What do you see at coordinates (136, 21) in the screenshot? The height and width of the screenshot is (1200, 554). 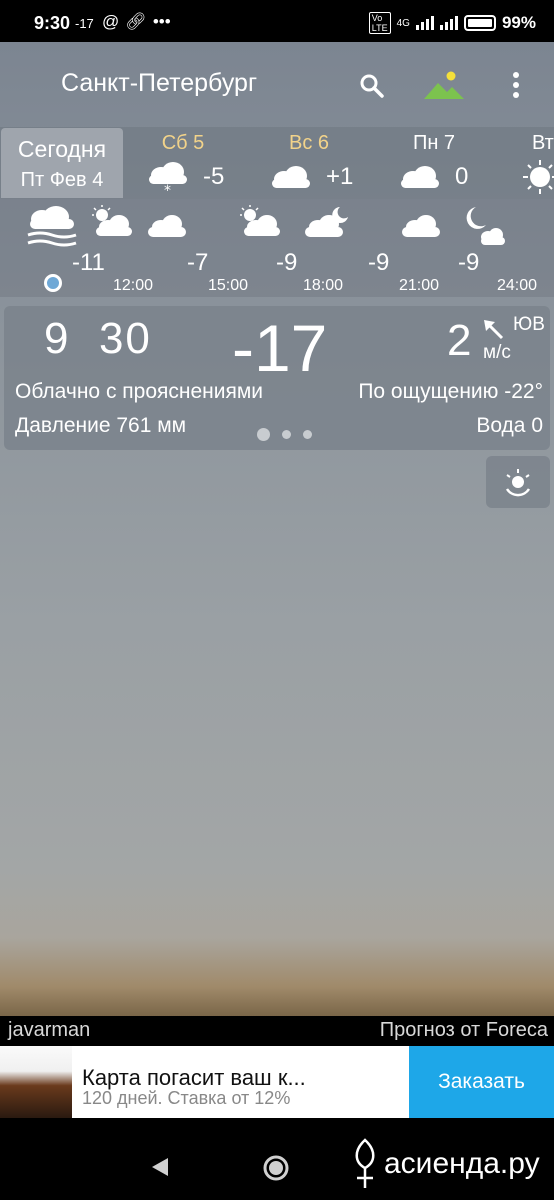 I see `link-icon: 🔗︎` at bounding box center [136, 21].